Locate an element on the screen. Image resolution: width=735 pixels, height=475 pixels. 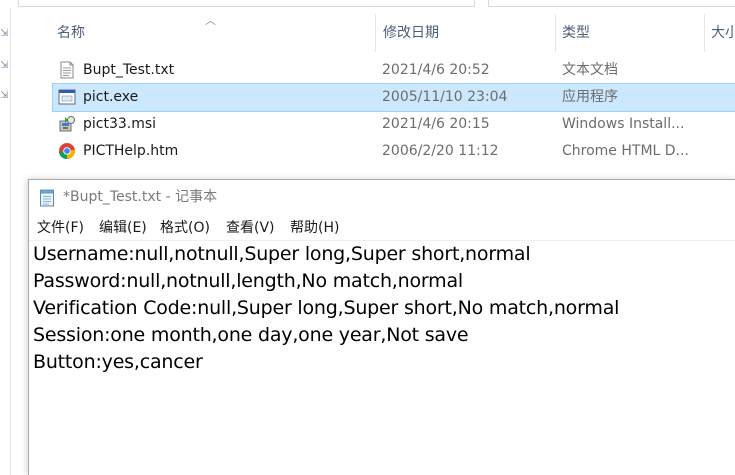
file-date: 2021/4/6 20:52 is located at coordinates (436, 70).